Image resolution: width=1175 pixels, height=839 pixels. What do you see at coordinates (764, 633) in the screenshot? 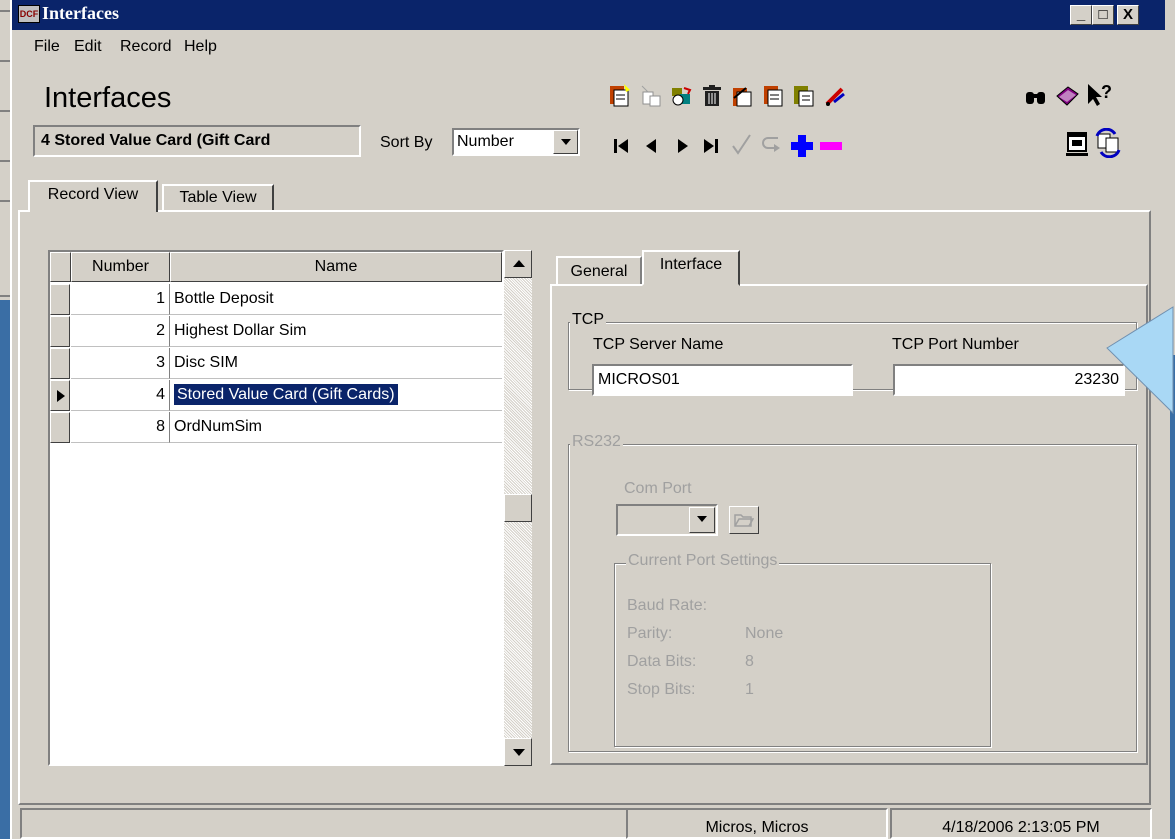
I see `parity-value: None` at bounding box center [764, 633].